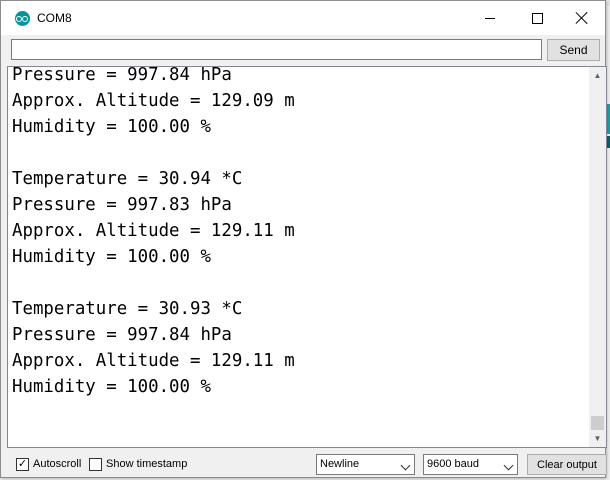 Image resolution: width=610 pixels, height=480 pixels. Describe the element at coordinates (147, 464) in the screenshot. I see `timestamp-label: Show timestamp` at that location.